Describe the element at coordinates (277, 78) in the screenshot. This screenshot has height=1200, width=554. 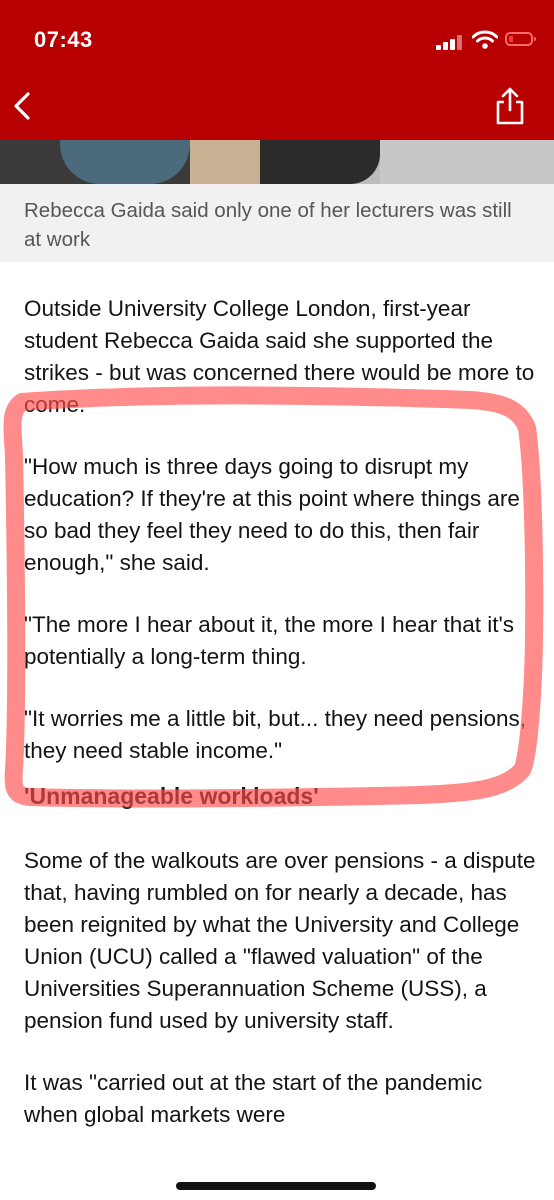
I see `app-header: 07:43` at that location.